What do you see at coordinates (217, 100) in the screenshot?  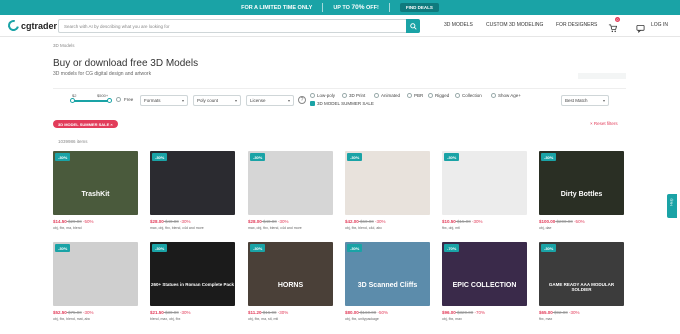 I see `poly-count-dropdown: Poly count ▾` at bounding box center [217, 100].